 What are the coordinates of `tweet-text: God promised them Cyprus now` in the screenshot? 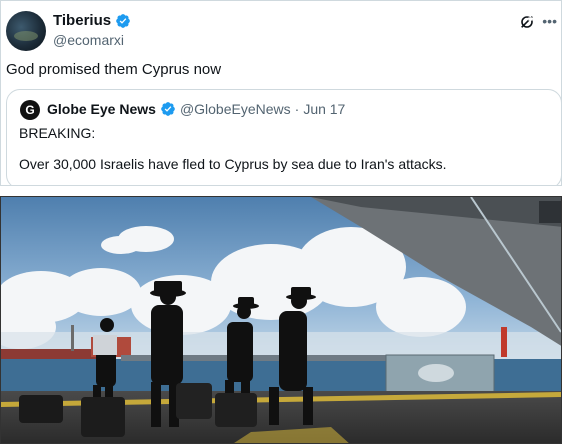 It's located at (114, 69).